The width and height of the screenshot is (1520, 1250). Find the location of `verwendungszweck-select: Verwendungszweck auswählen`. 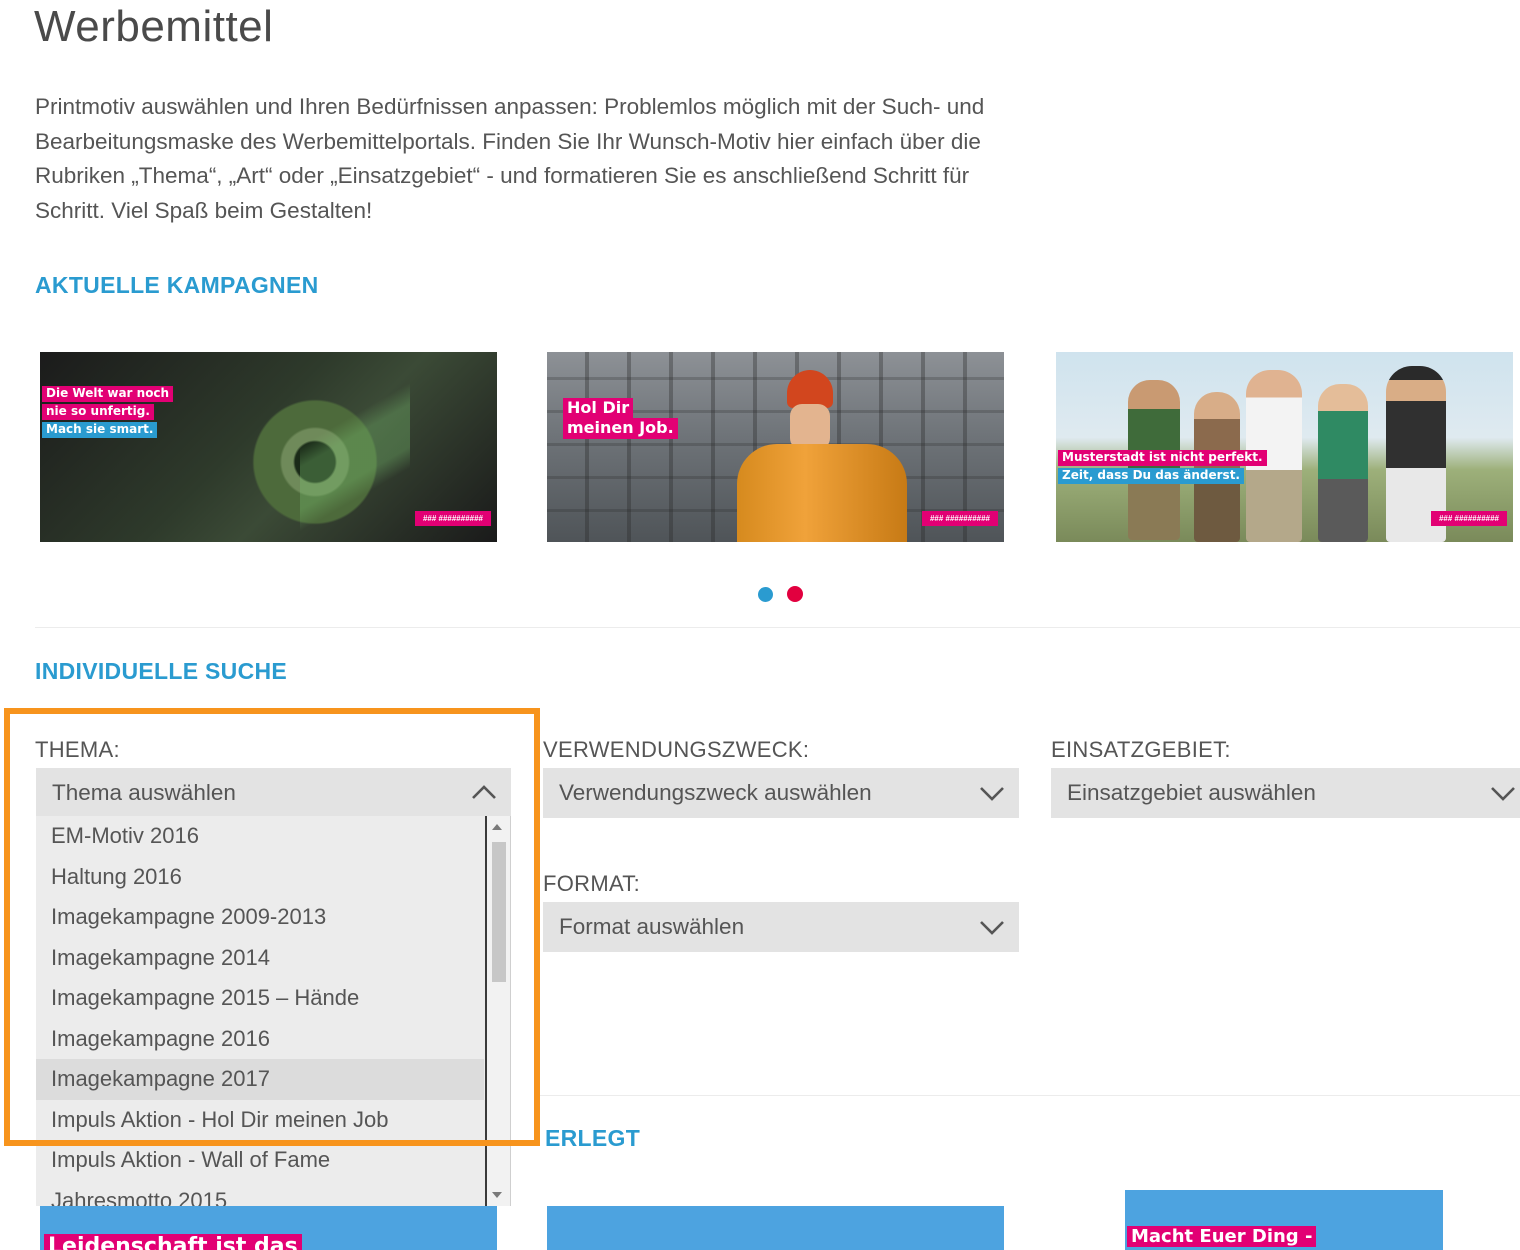

verwendungszweck-select: Verwendungszweck auswählen is located at coordinates (781, 793).